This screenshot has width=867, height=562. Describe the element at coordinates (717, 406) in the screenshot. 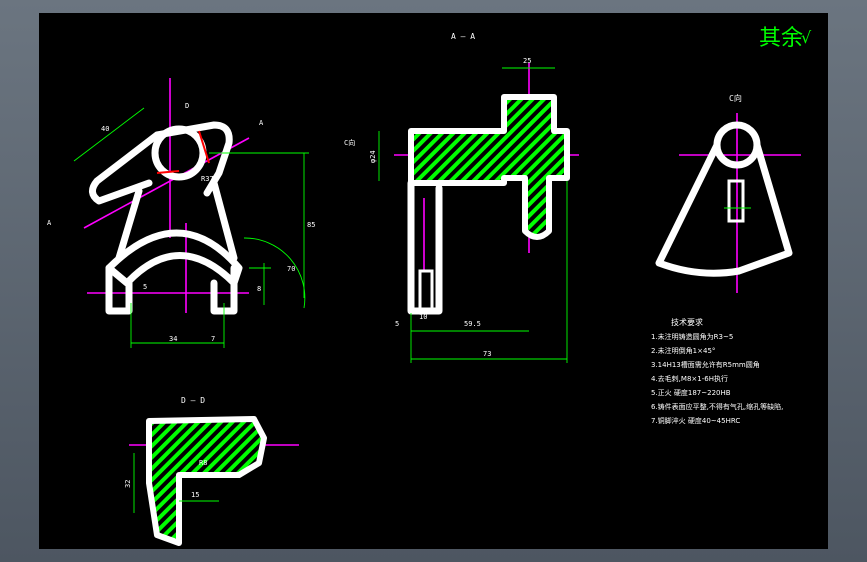

I see `tech-note: 6.铸件表面应平整,不得有气孔,缩孔等缺陷,` at that location.